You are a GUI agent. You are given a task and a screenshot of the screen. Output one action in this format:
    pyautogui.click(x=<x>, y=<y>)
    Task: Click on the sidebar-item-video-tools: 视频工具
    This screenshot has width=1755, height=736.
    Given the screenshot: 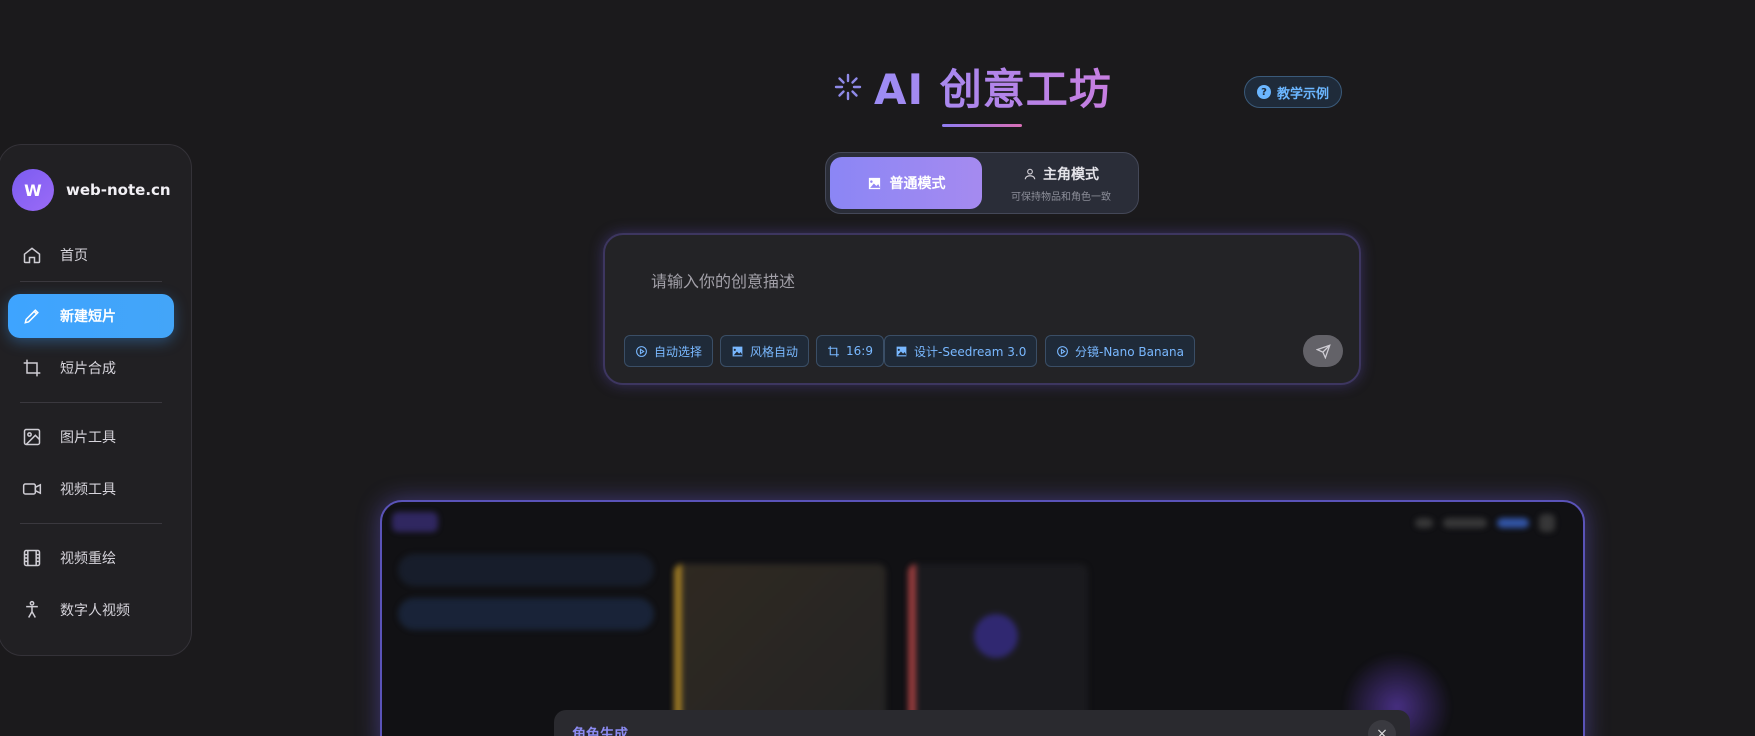 What is the action you would take?
    pyautogui.click(x=91, y=489)
    